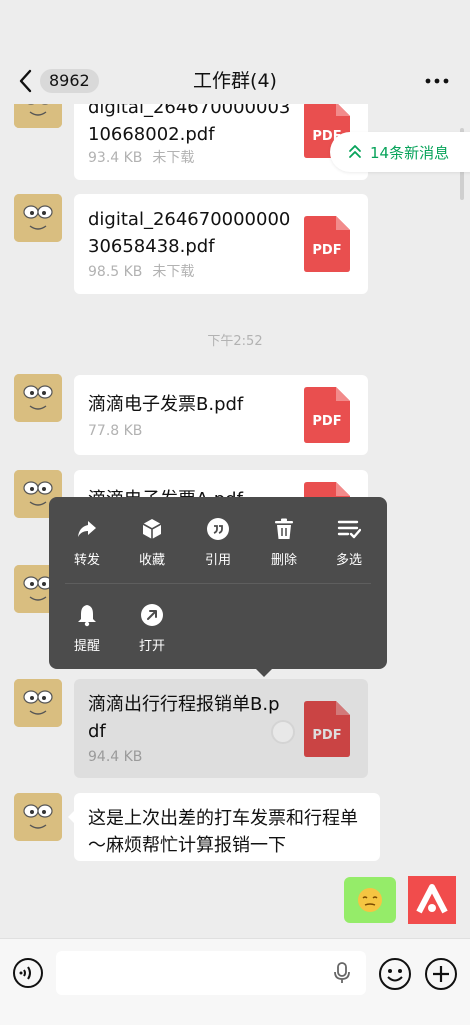  I want to click on menu-label: 打开, so click(151, 646).